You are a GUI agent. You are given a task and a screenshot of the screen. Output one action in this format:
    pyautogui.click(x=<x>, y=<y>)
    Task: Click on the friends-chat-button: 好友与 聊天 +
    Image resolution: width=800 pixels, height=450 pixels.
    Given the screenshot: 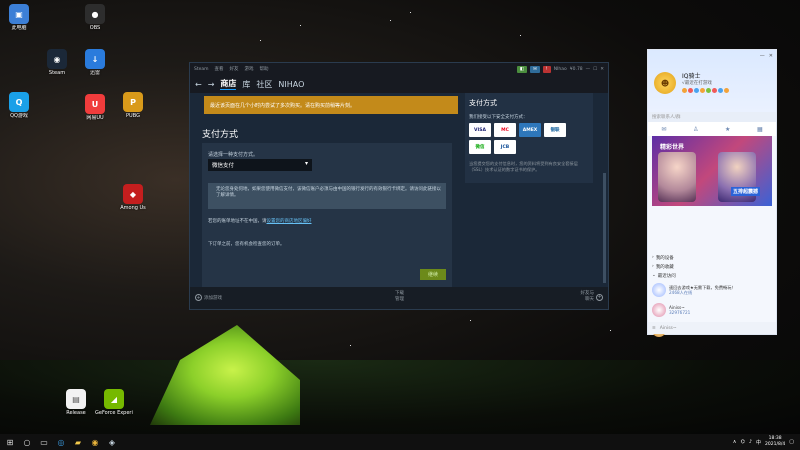 What is the action you would take?
    pyautogui.click(x=592, y=297)
    